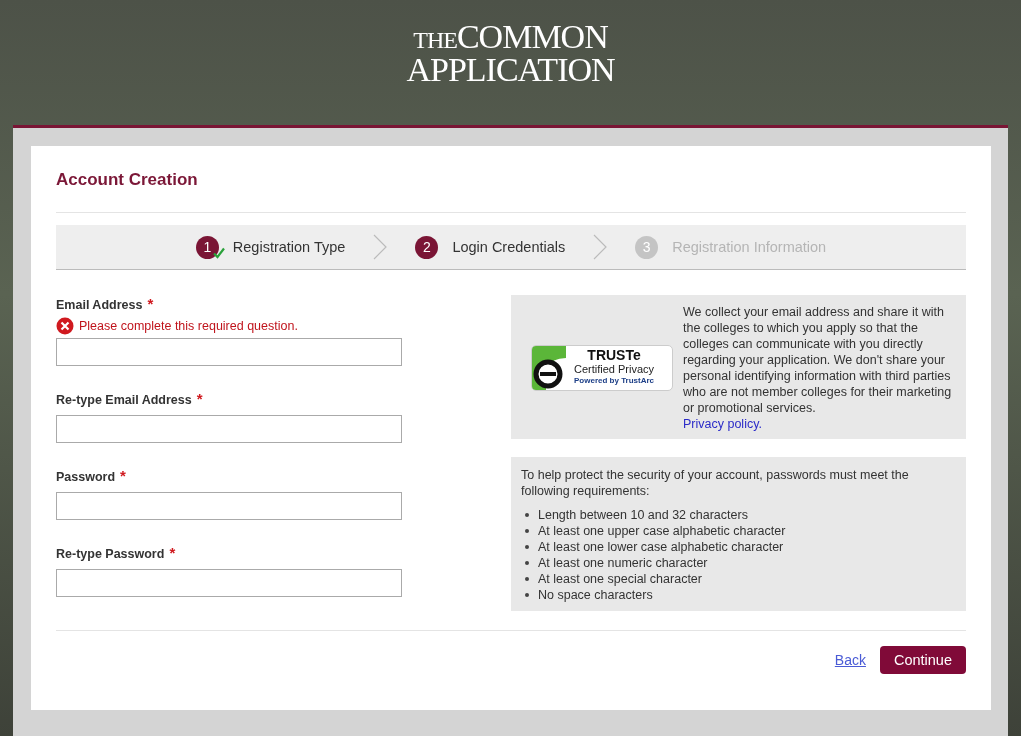 The height and width of the screenshot is (736, 1021). What do you see at coordinates (218, 252) in the screenshot?
I see `check-icon` at bounding box center [218, 252].